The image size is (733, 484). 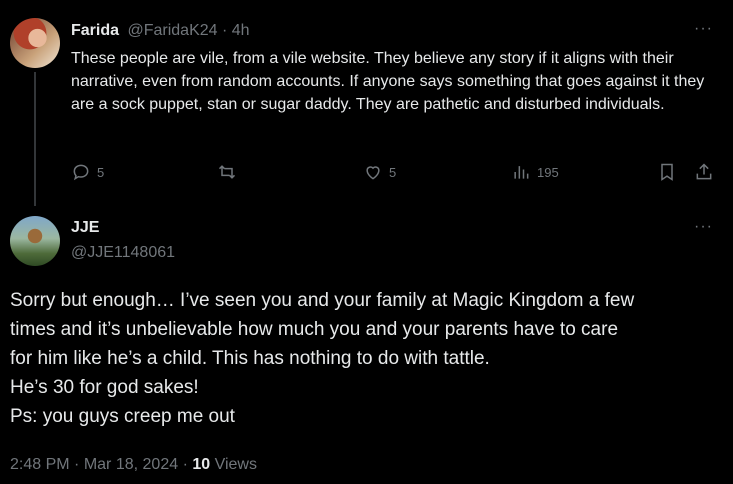 I want to click on display-name: JJE, so click(x=85, y=228).